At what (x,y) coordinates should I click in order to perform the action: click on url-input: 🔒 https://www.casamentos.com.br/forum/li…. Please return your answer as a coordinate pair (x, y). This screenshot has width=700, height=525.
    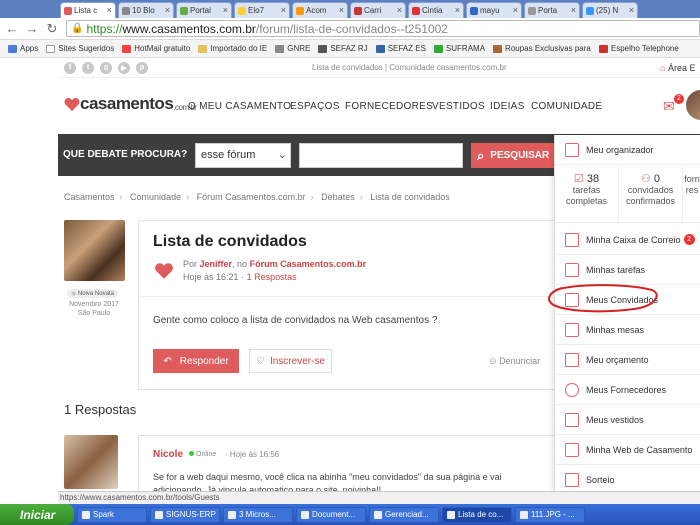
    Looking at the image, I should click on (383, 28).